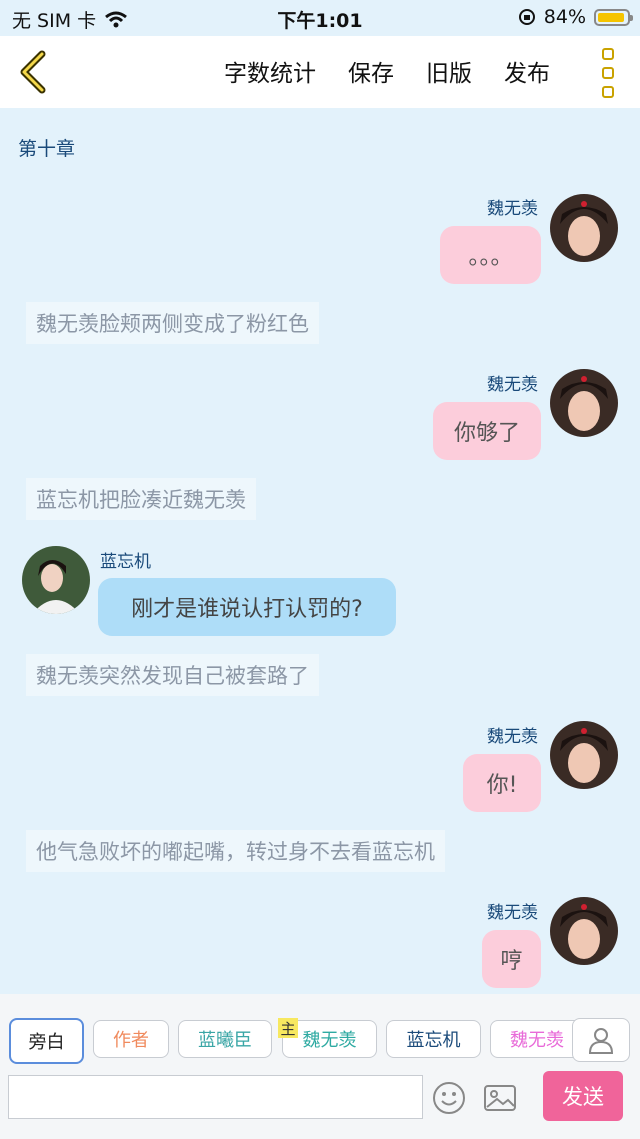 The width and height of the screenshot is (640, 1139). Describe the element at coordinates (141, 499) in the screenshot. I see `narration-line: 蓝忘机把脸凑近魏无羡` at that location.